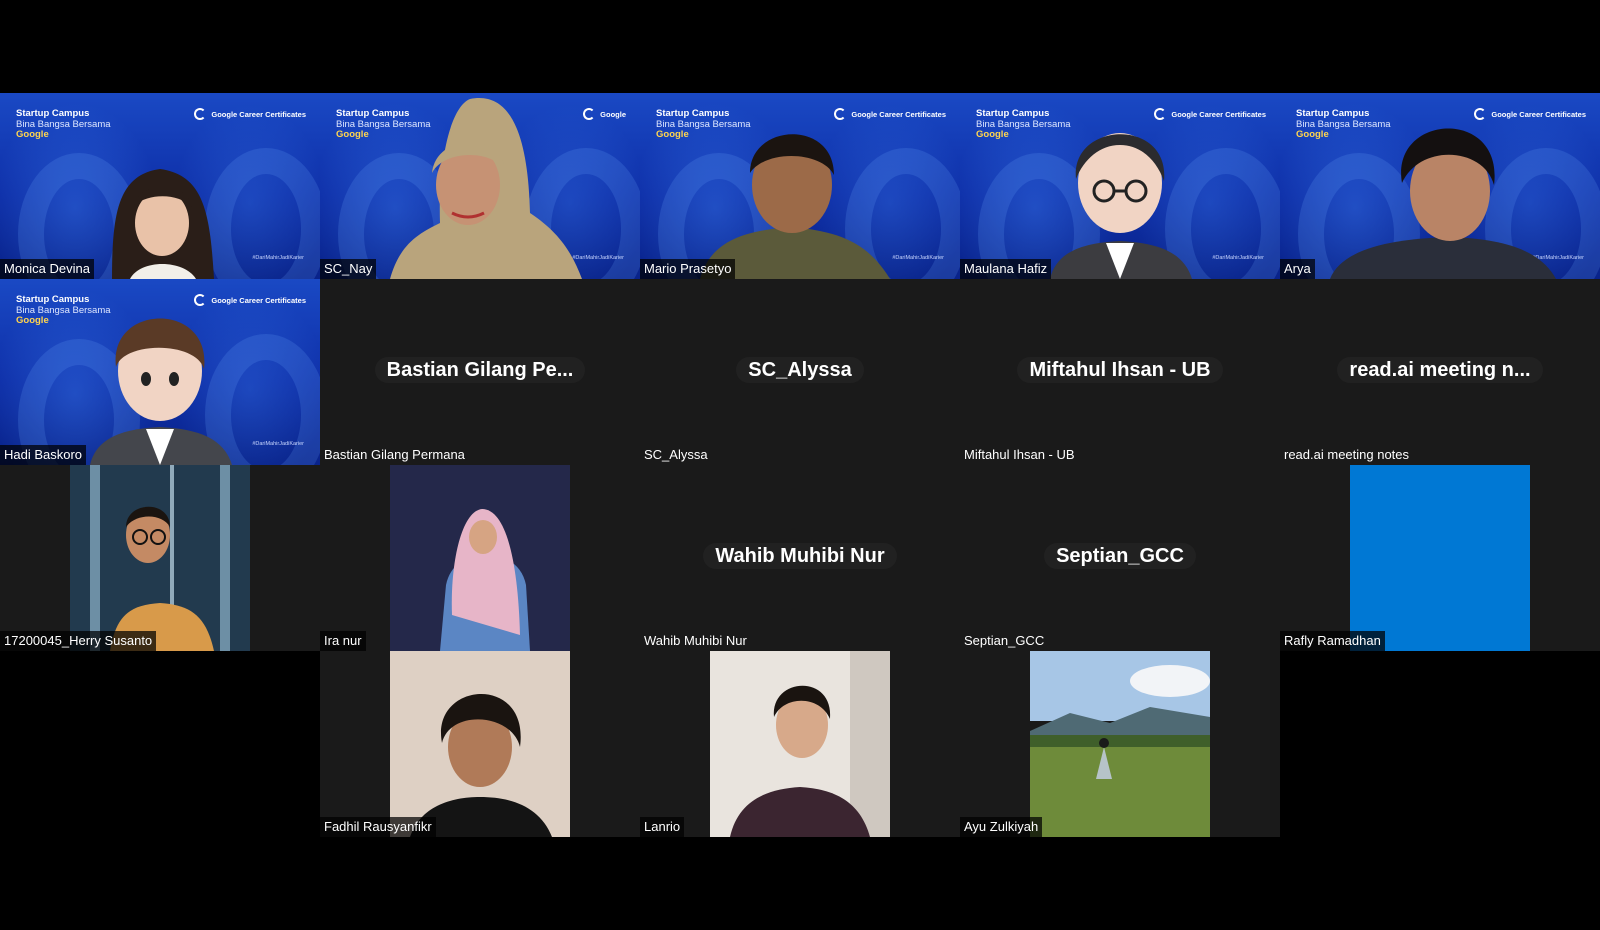 The image size is (1600, 930). Describe the element at coordinates (800, 372) in the screenshot. I see `participant-tile-sc-alyssa: SC_Alyssa SC_Alyssa` at that location.